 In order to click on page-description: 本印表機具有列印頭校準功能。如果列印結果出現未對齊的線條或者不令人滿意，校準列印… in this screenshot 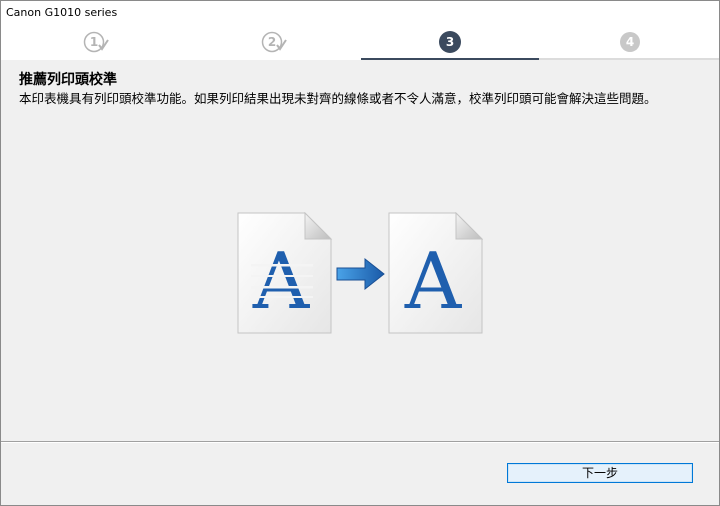, I will do `click(338, 98)`.